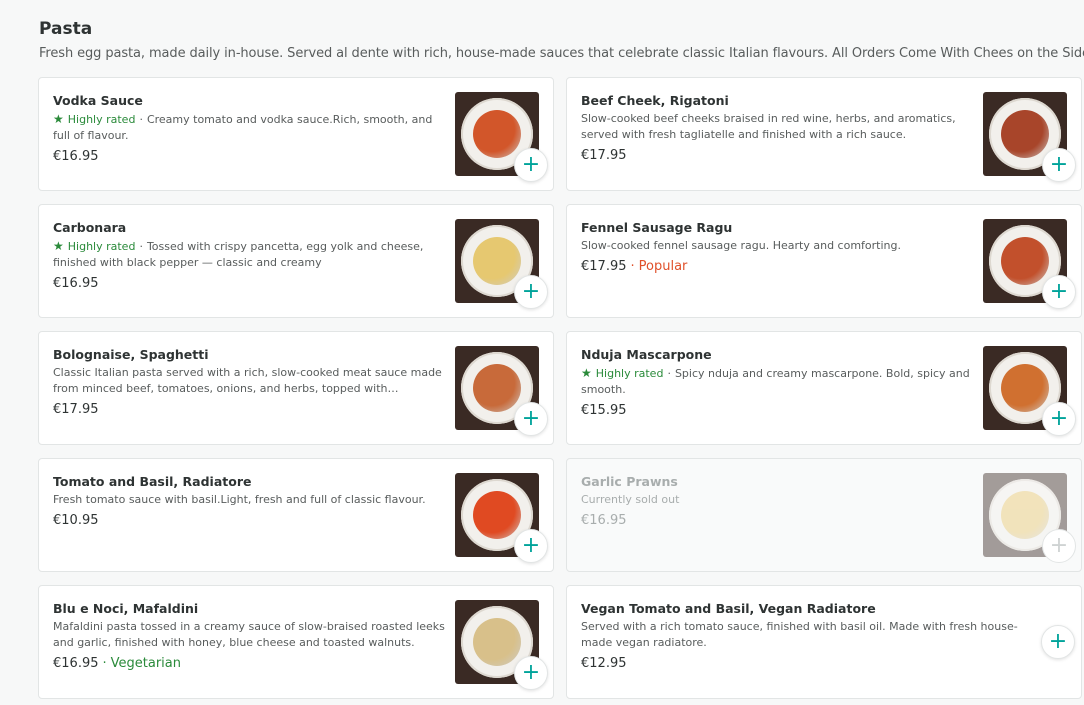  What do you see at coordinates (657, 227) in the screenshot?
I see `menu-item-name: Fennel Sausage Ragu` at bounding box center [657, 227].